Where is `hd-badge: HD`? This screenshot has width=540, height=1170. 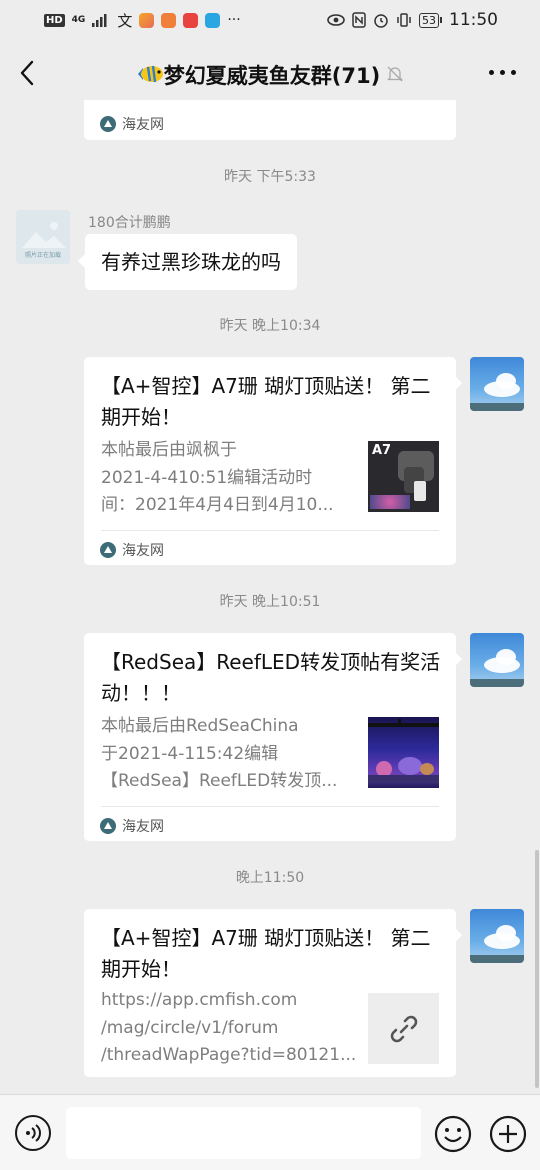 hd-badge: HD is located at coordinates (54, 20).